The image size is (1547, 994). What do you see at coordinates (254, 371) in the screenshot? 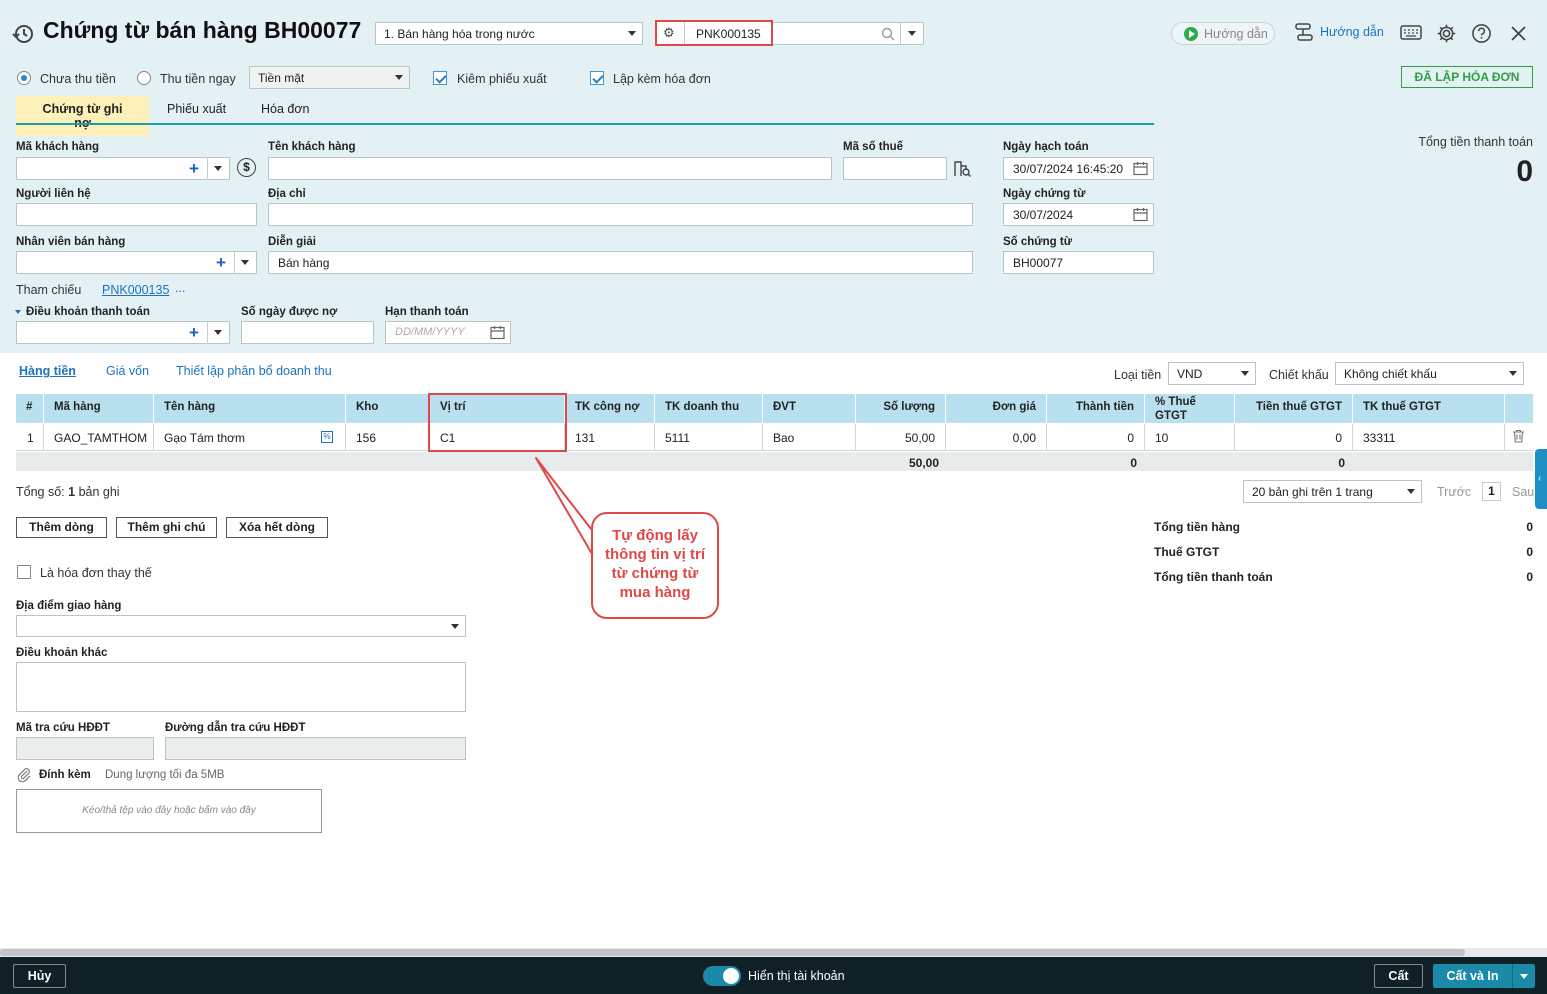
I see `subtab-revenue-allocation: Thiết lập phân bổ doanh thu` at bounding box center [254, 371].